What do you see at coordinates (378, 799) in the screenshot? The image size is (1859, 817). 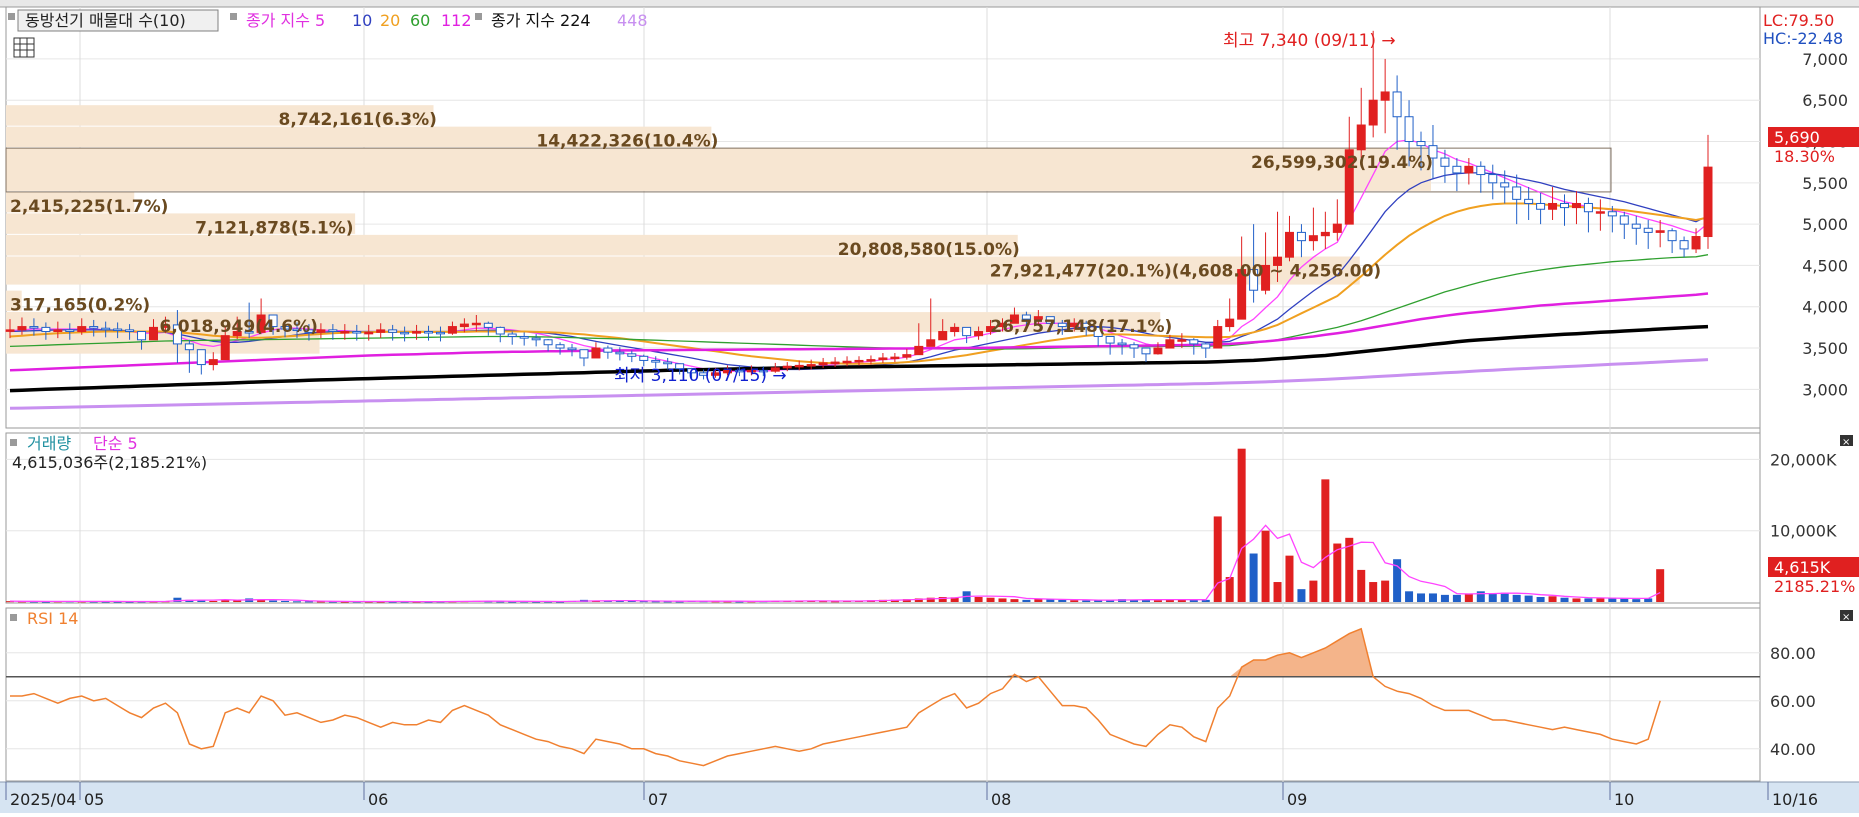 I see `date-tick-label: 06` at bounding box center [378, 799].